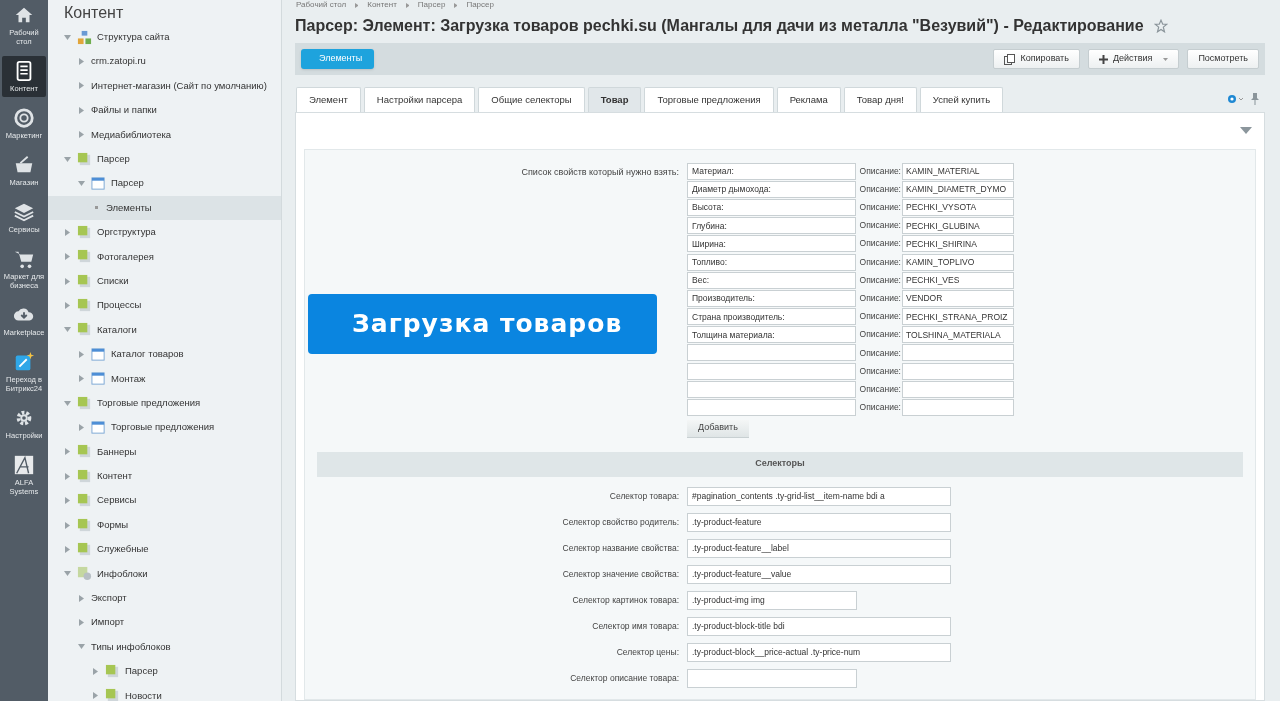 The height and width of the screenshot is (701, 1280). What do you see at coordinates (819, 548) in the screenshot?
I see `input-field: .ty-product-feature__label` at bounding box center [819, 548].